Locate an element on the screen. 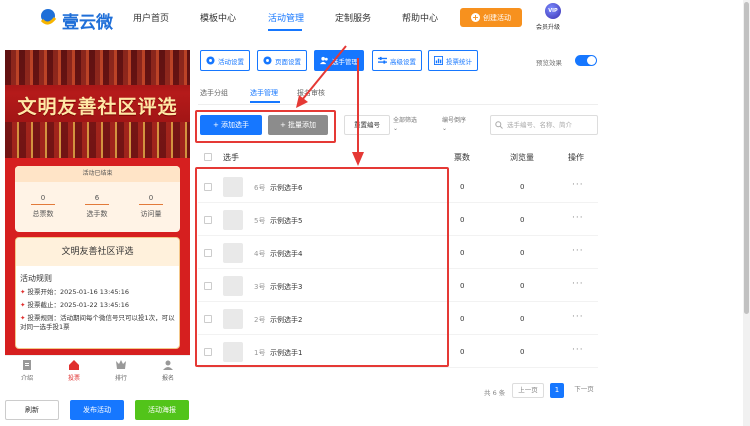 The height and width of the screenshot is (426, 750). rule-end: ✦ 投票截止：2025-01-22 13:45:16 is located at coordinates (100, 305).